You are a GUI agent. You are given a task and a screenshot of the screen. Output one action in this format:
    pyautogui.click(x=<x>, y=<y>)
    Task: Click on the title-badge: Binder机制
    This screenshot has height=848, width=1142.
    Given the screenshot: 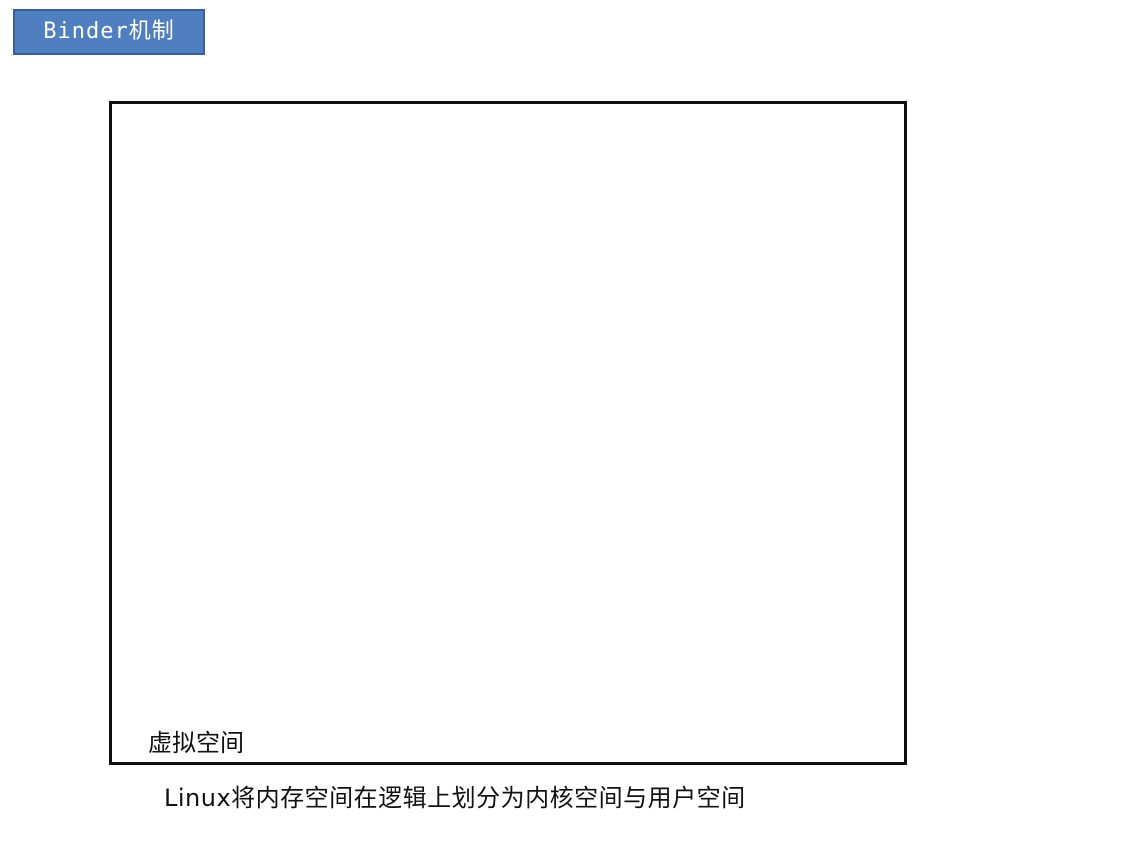 What is the action you would take?
    pyautogui.click(x=109, y=32)
    